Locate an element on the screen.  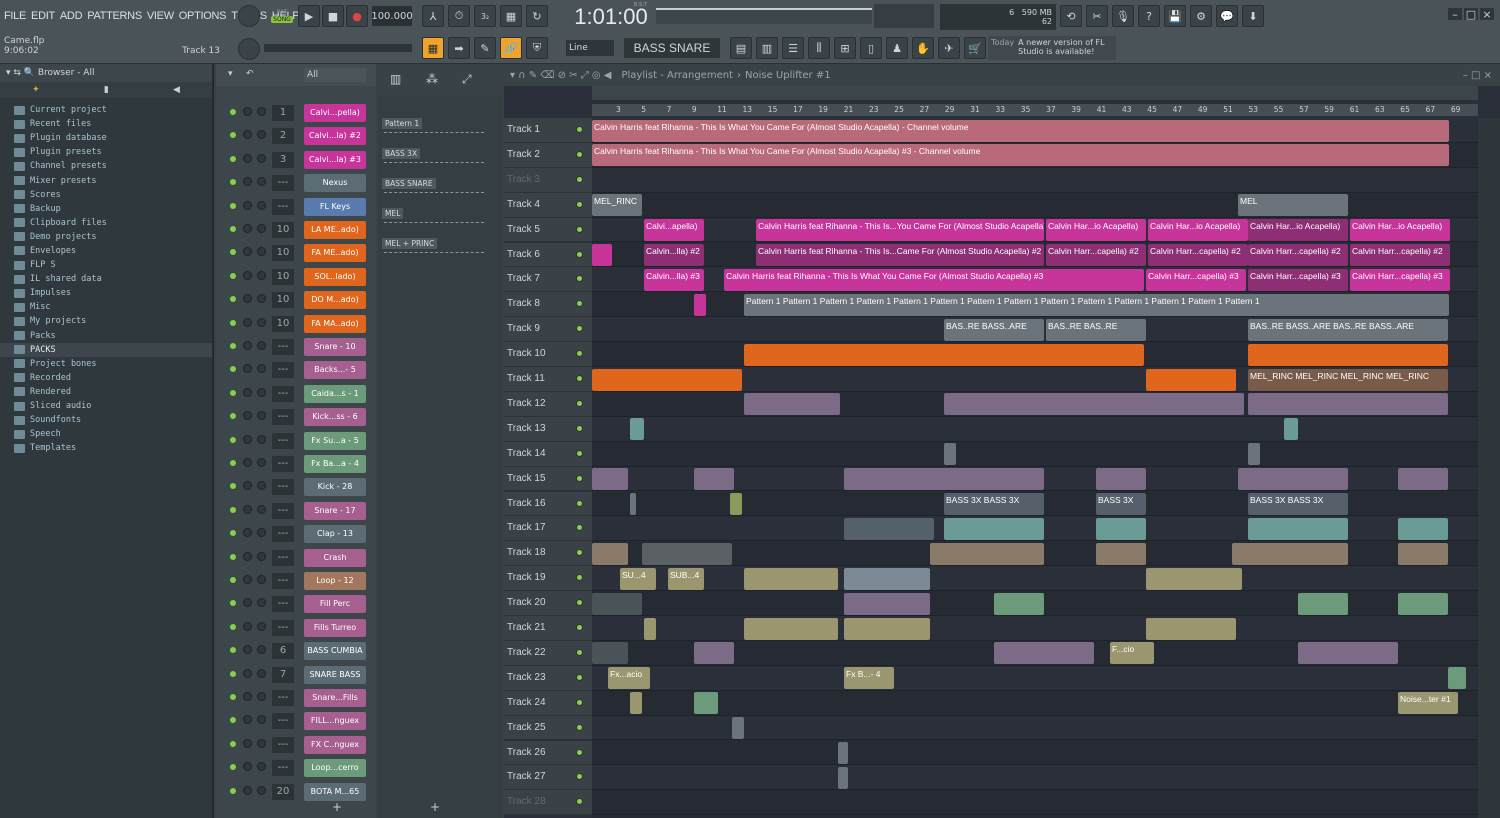
channel-name-button: Fx Su...a - 5 is located at coordinates (335, 440).